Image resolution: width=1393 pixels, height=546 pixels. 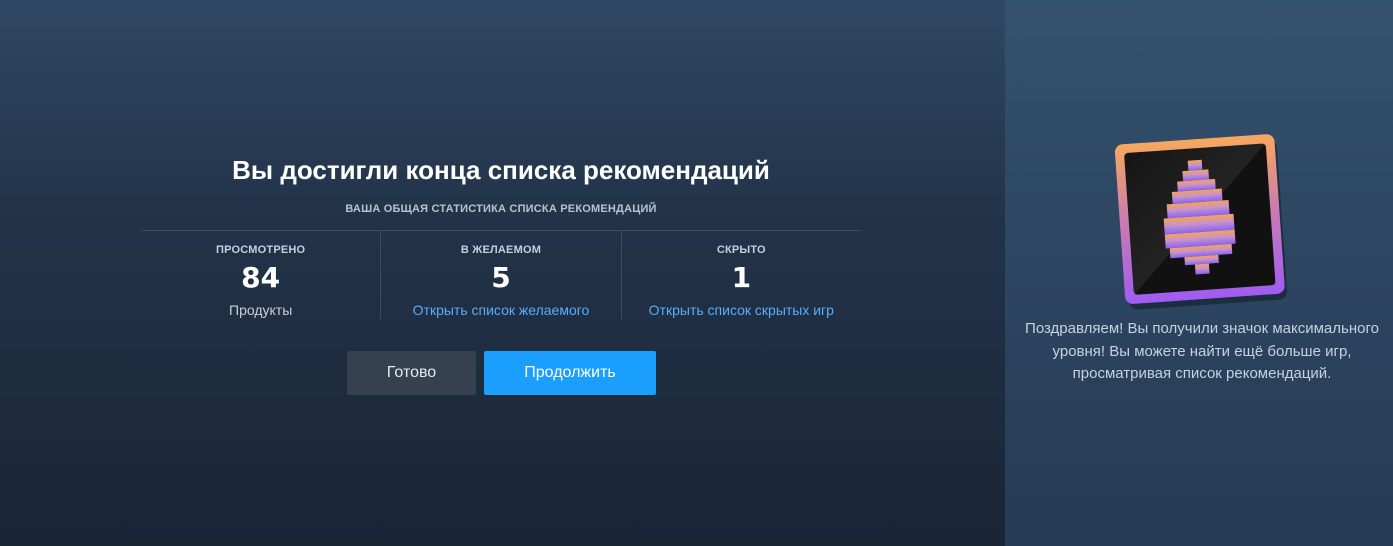 I want to click on stat-wishlisted-label: В ЖЕЛАЕМОМ, so click(x=501, y=250).